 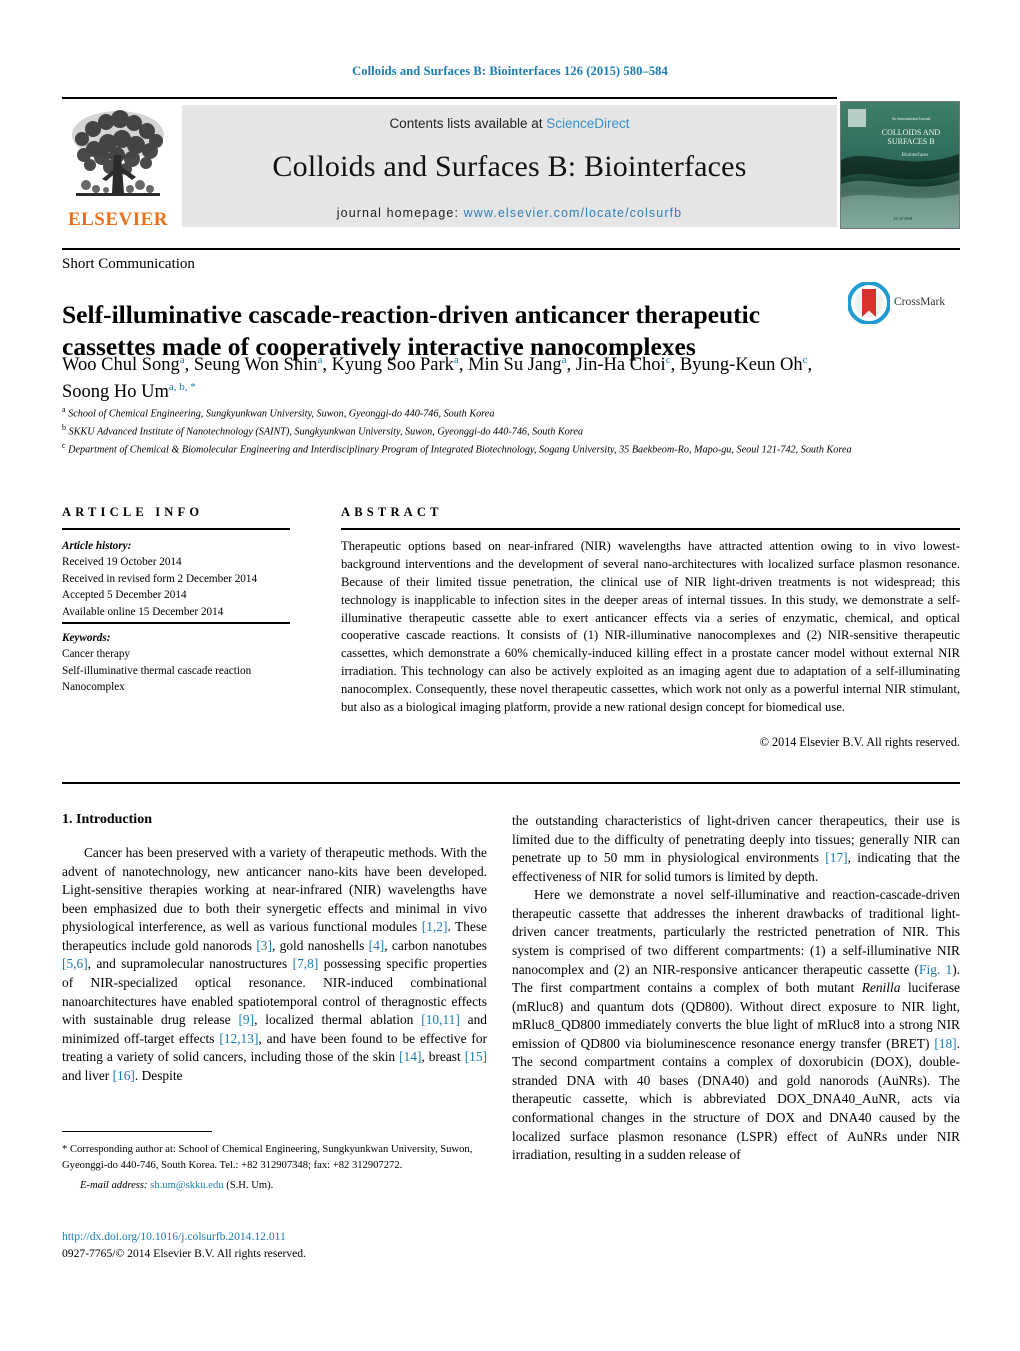 What do you see at coordinates (410, 1056) in the screenshot?
I see `citation-link: [14]` at bounding box center [410, 1056].